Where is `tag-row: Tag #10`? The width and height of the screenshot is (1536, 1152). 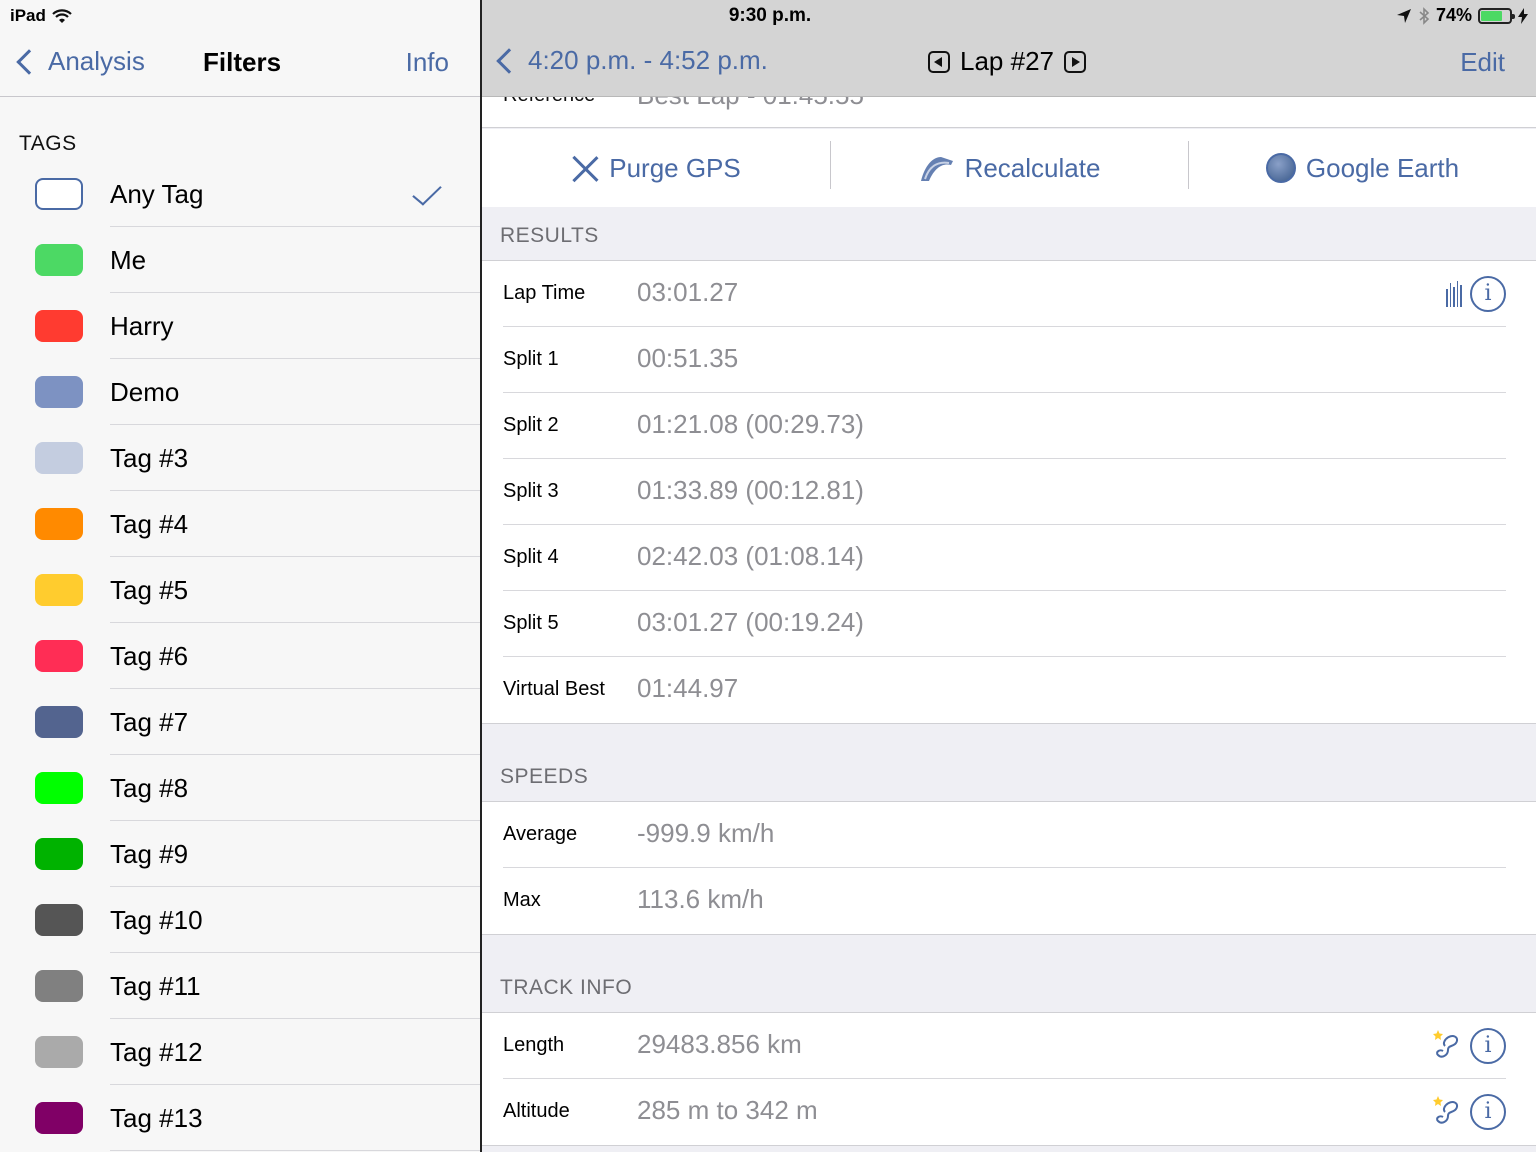 tag-row: Tag #10 is located at coordinates (240, 920).